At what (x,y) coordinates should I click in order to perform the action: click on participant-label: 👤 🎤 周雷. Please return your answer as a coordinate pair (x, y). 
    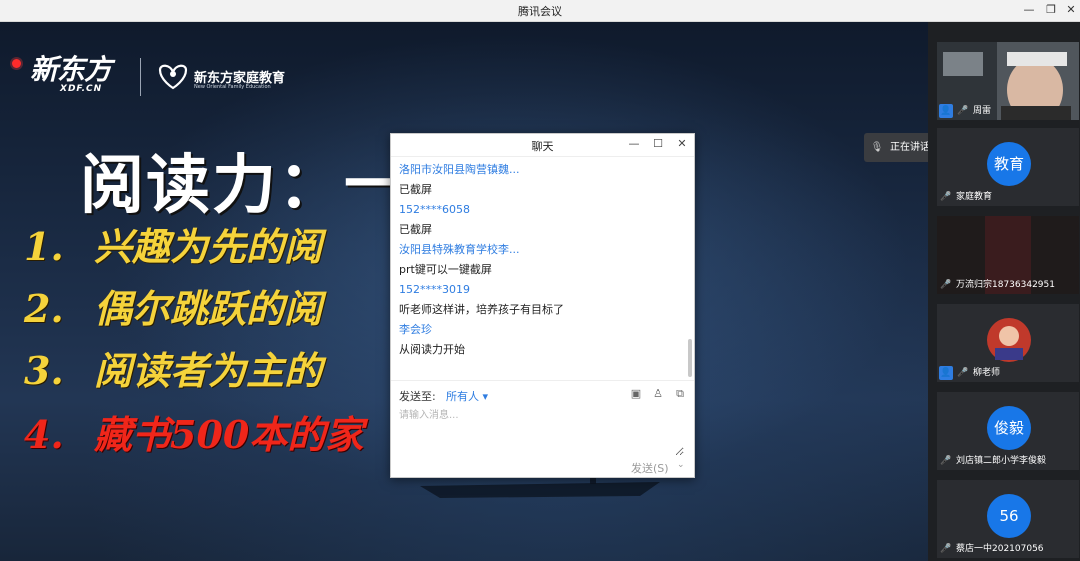
    Looking at the image, I should click on (965, 111).